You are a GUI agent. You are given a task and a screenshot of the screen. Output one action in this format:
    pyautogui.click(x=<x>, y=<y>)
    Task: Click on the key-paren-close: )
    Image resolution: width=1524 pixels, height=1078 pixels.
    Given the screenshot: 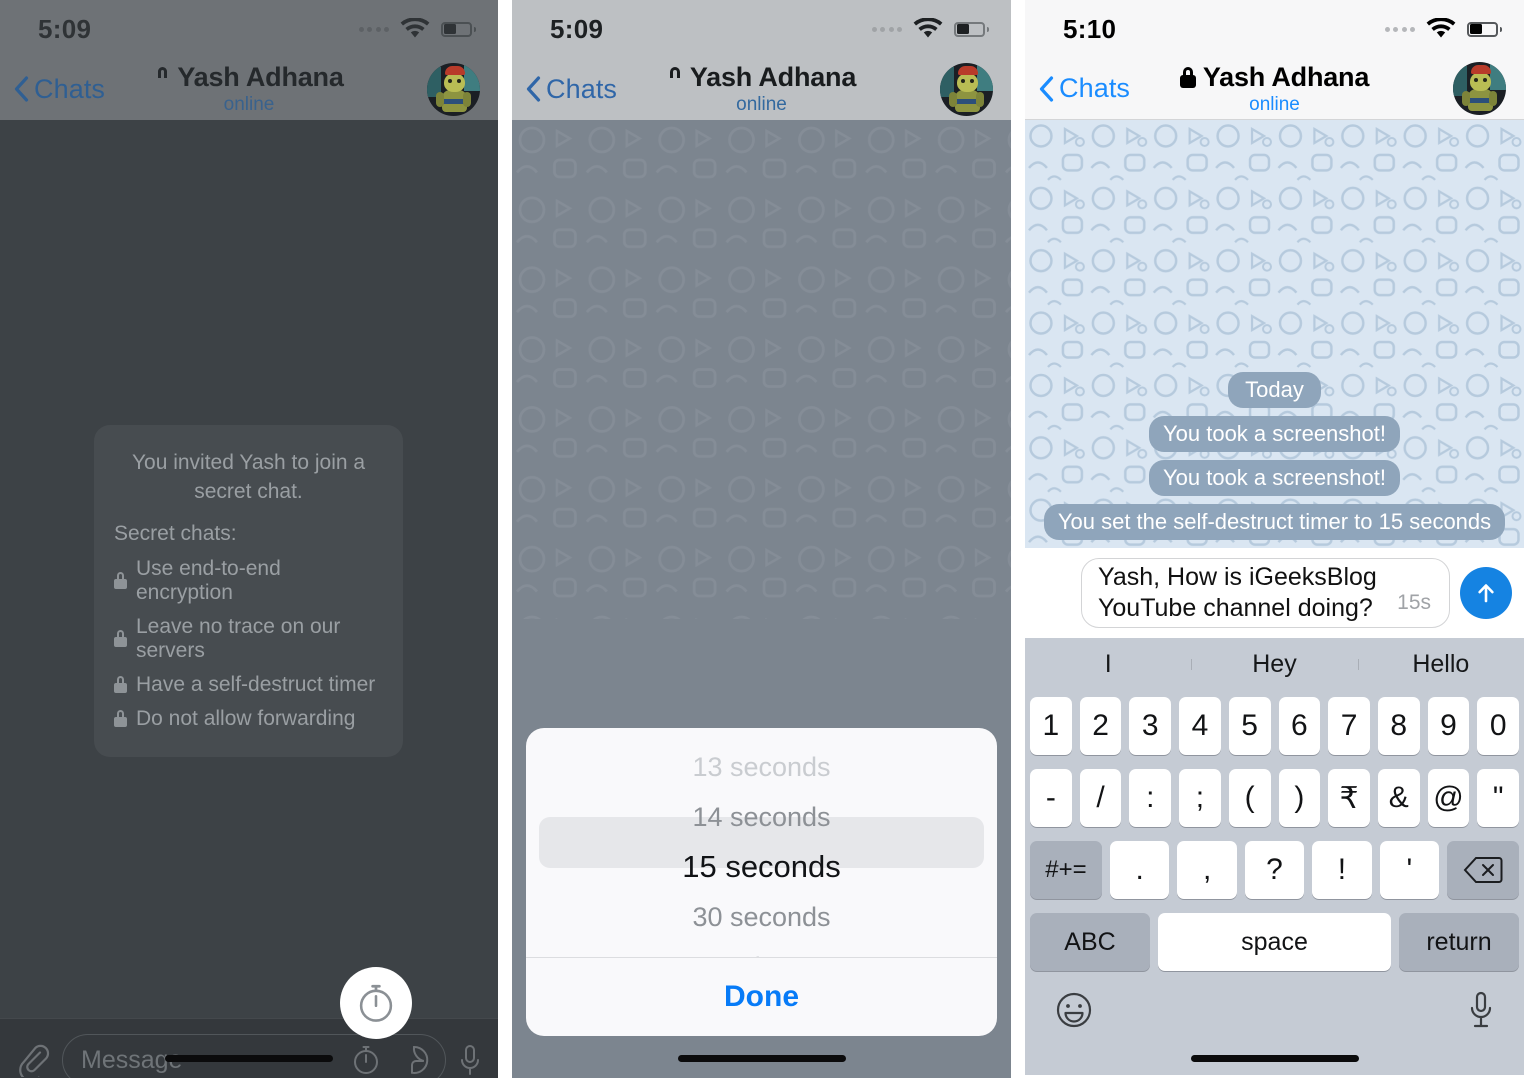 What is the action you would take?
    pyautogui.click(x=1299, y=798)
    